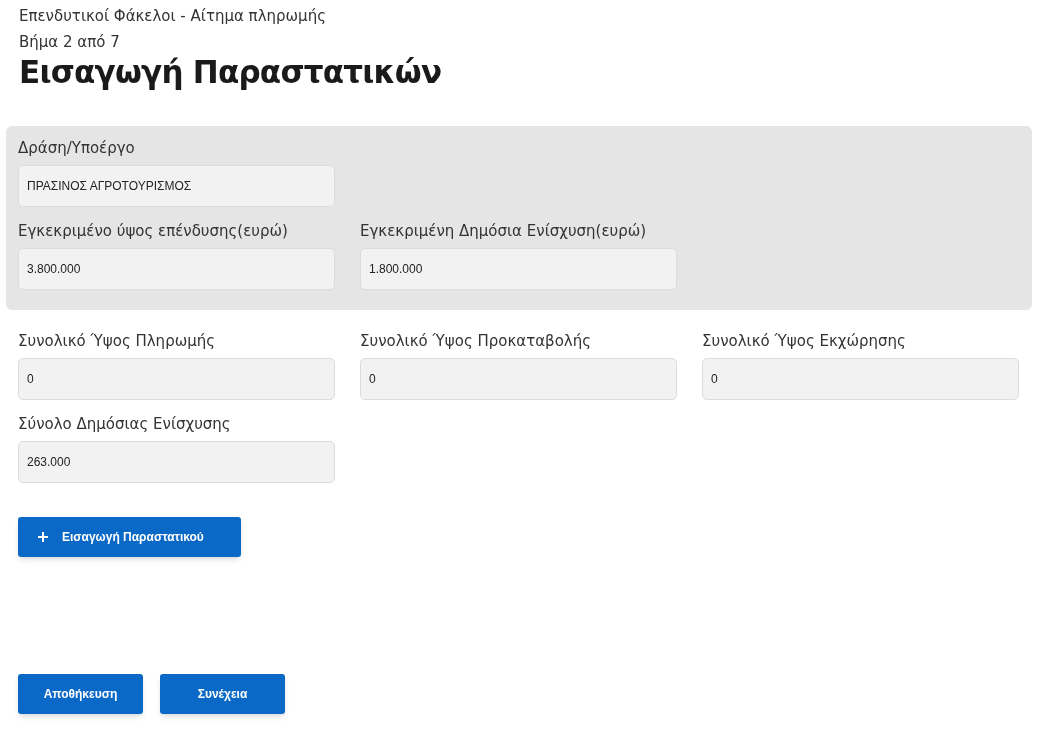 This screenshot has width=1038, height=737. I want to click on field-label: Δράση/Υποέργο, so click(77, 148).